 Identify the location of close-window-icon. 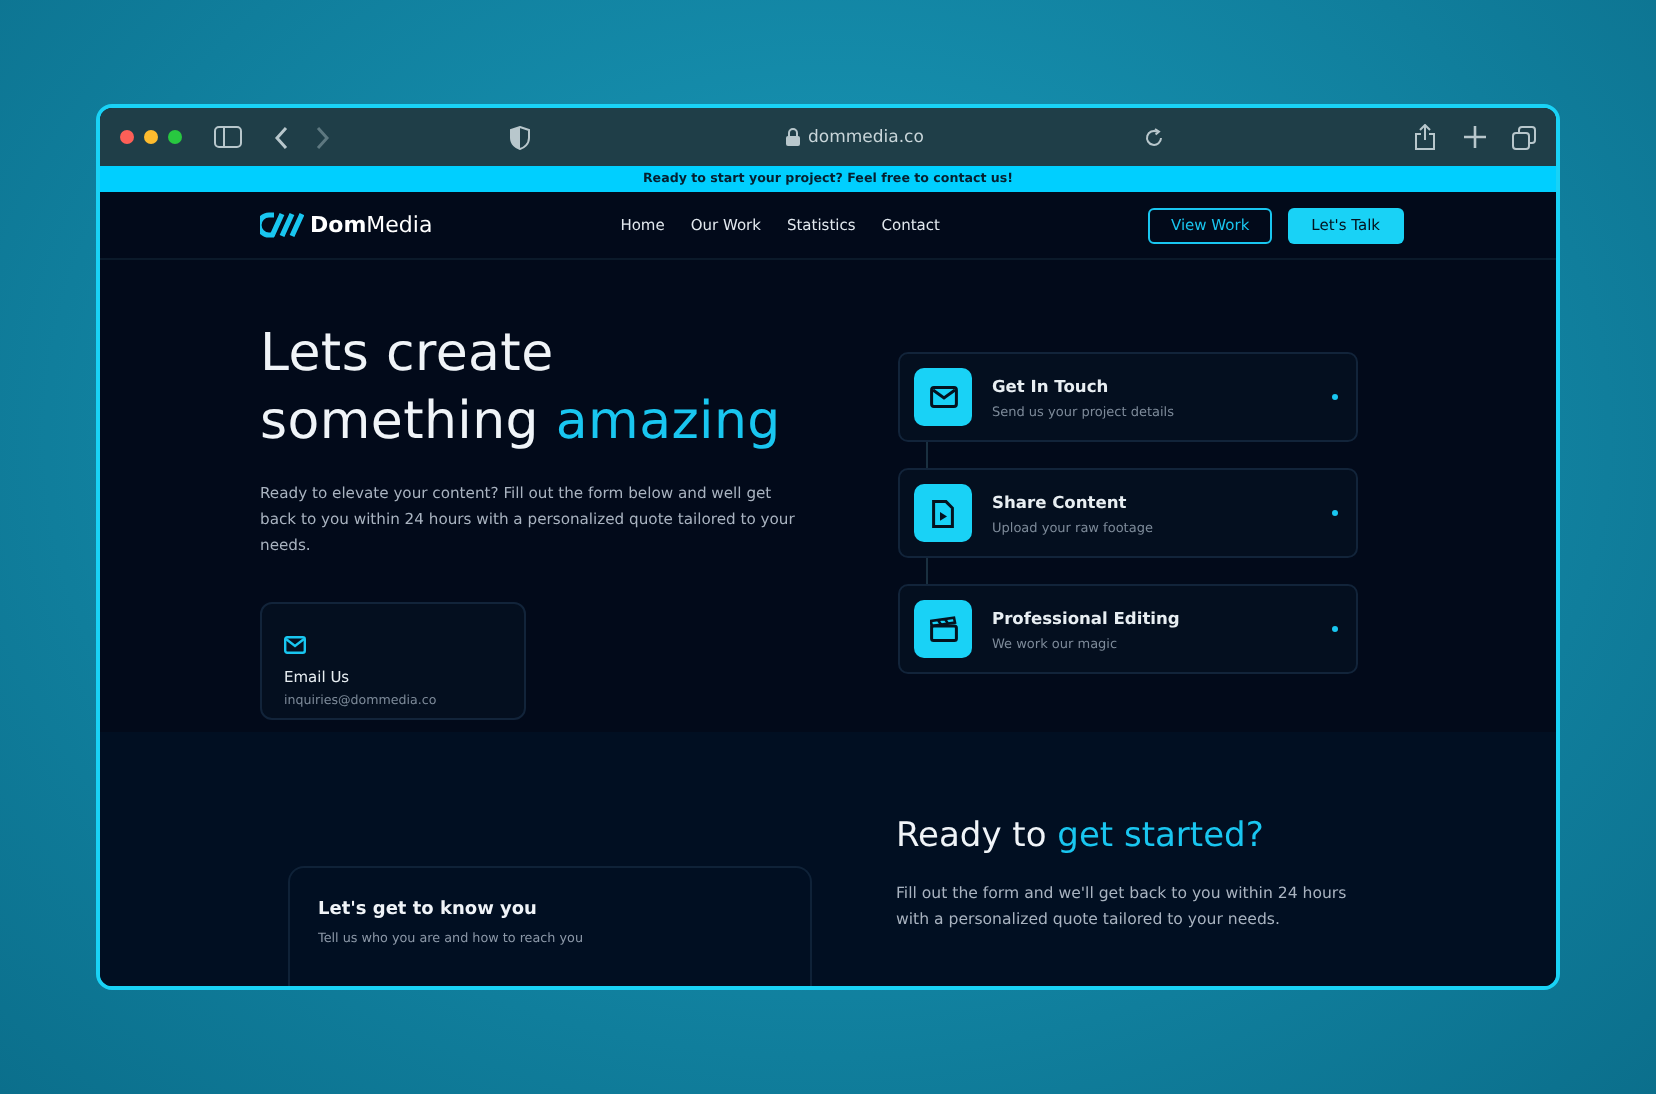
(127, 137).